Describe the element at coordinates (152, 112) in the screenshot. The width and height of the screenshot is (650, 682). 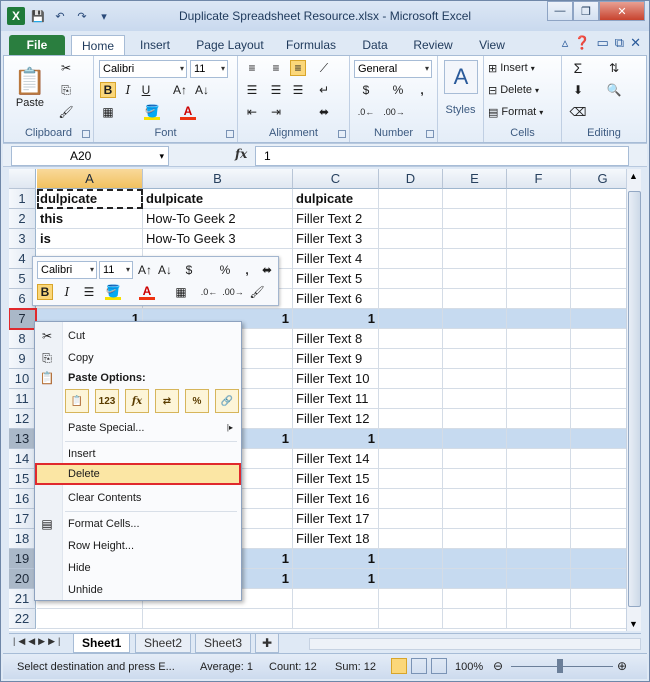
I see `fill-color-icon: 🪣` at that location.